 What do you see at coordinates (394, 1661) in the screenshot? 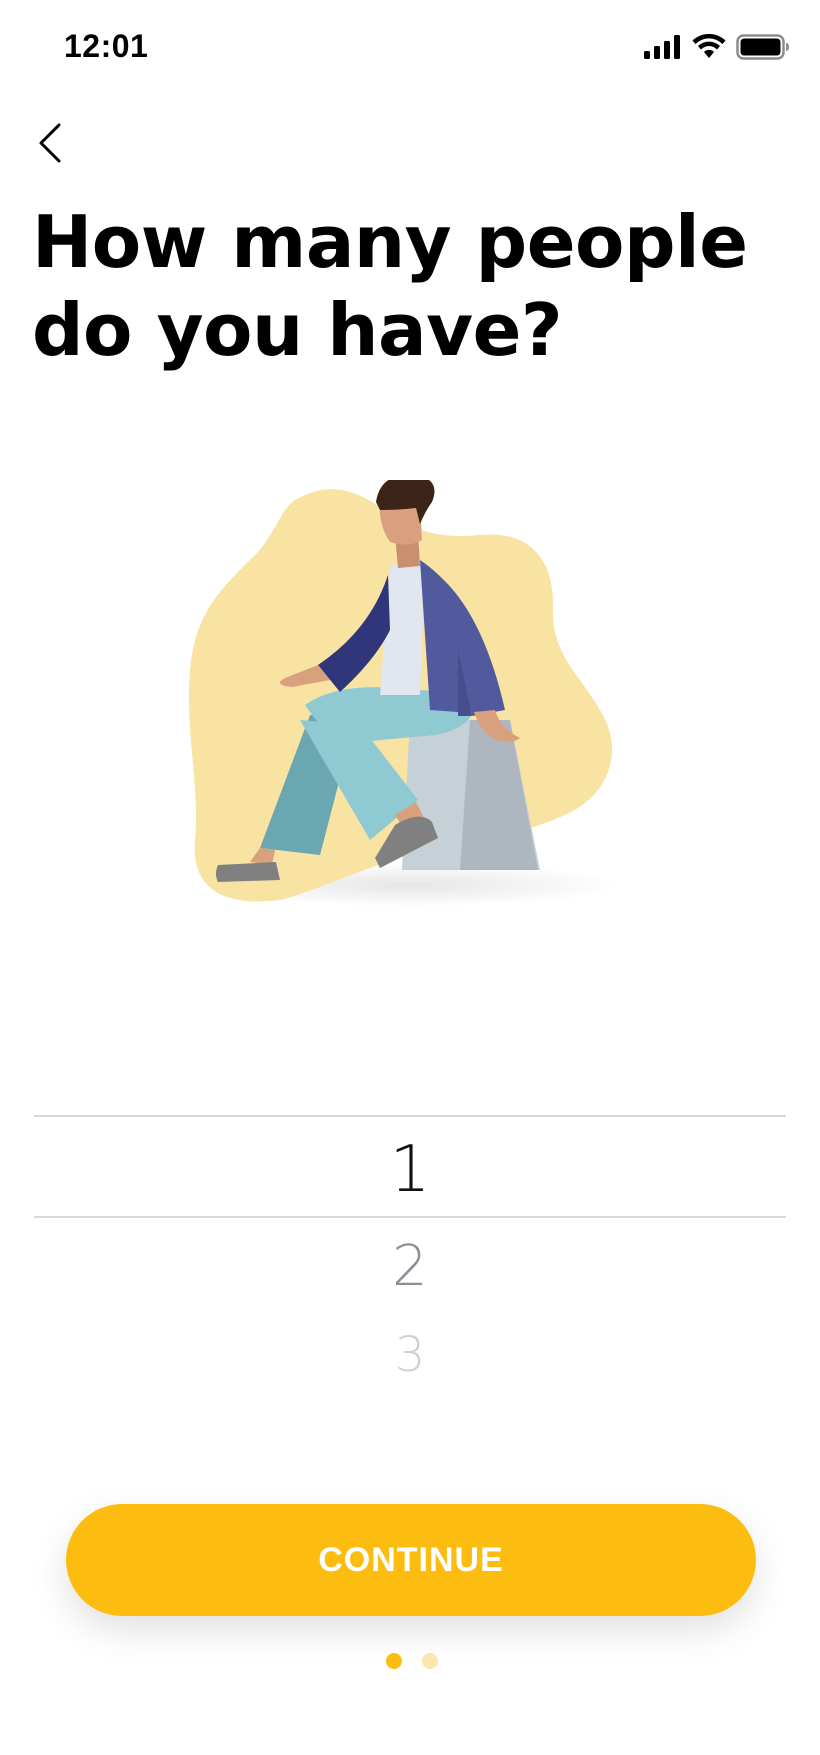
I see `pagination-dot-active` at bounding box center [394, 1661].